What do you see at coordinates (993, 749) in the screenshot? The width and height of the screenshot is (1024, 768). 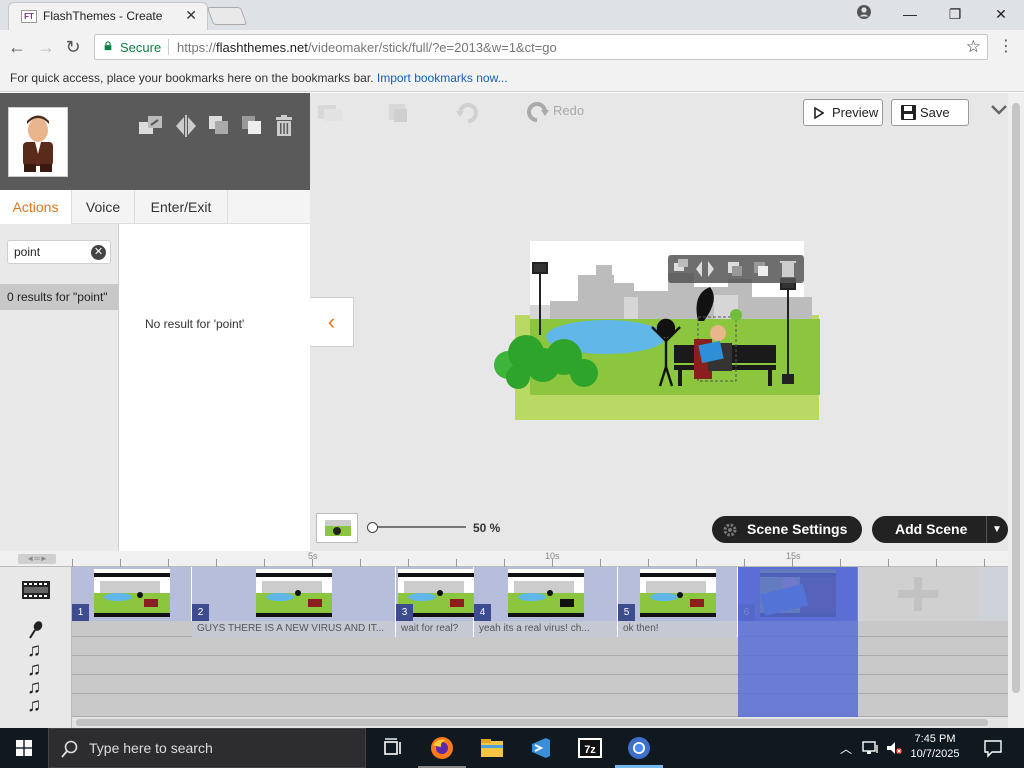 I see `notifications-icon` at bounding box center [993, 749].